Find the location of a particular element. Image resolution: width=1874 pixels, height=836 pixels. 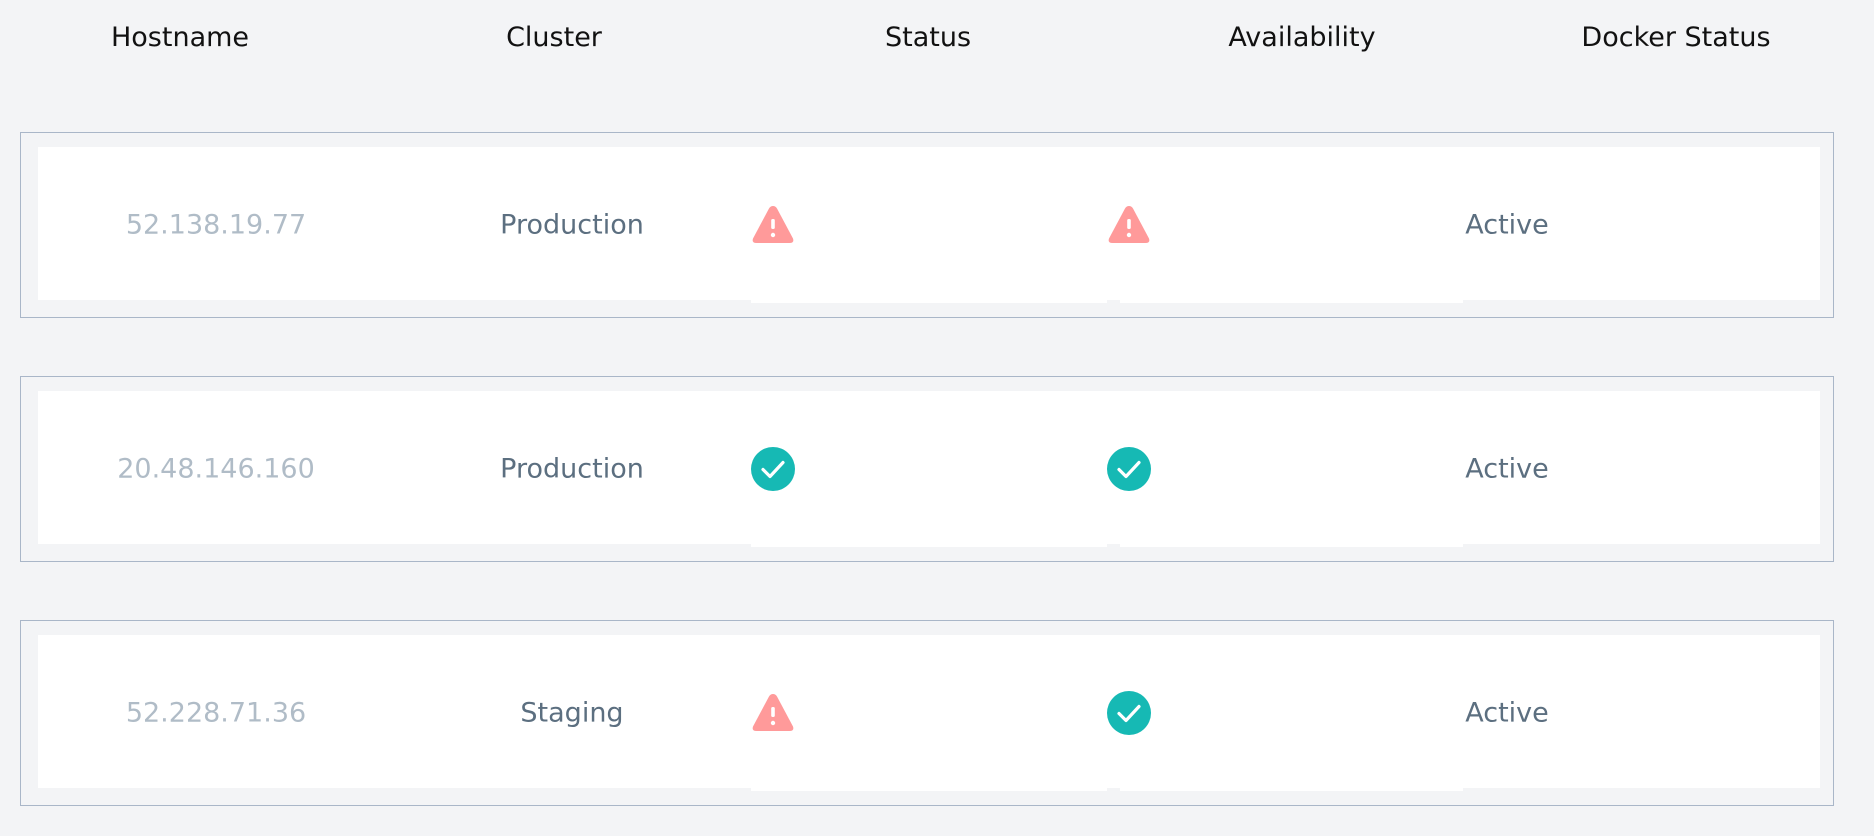

hostname-cell: 52.228.71.36 is located at coordinates (216, 713).